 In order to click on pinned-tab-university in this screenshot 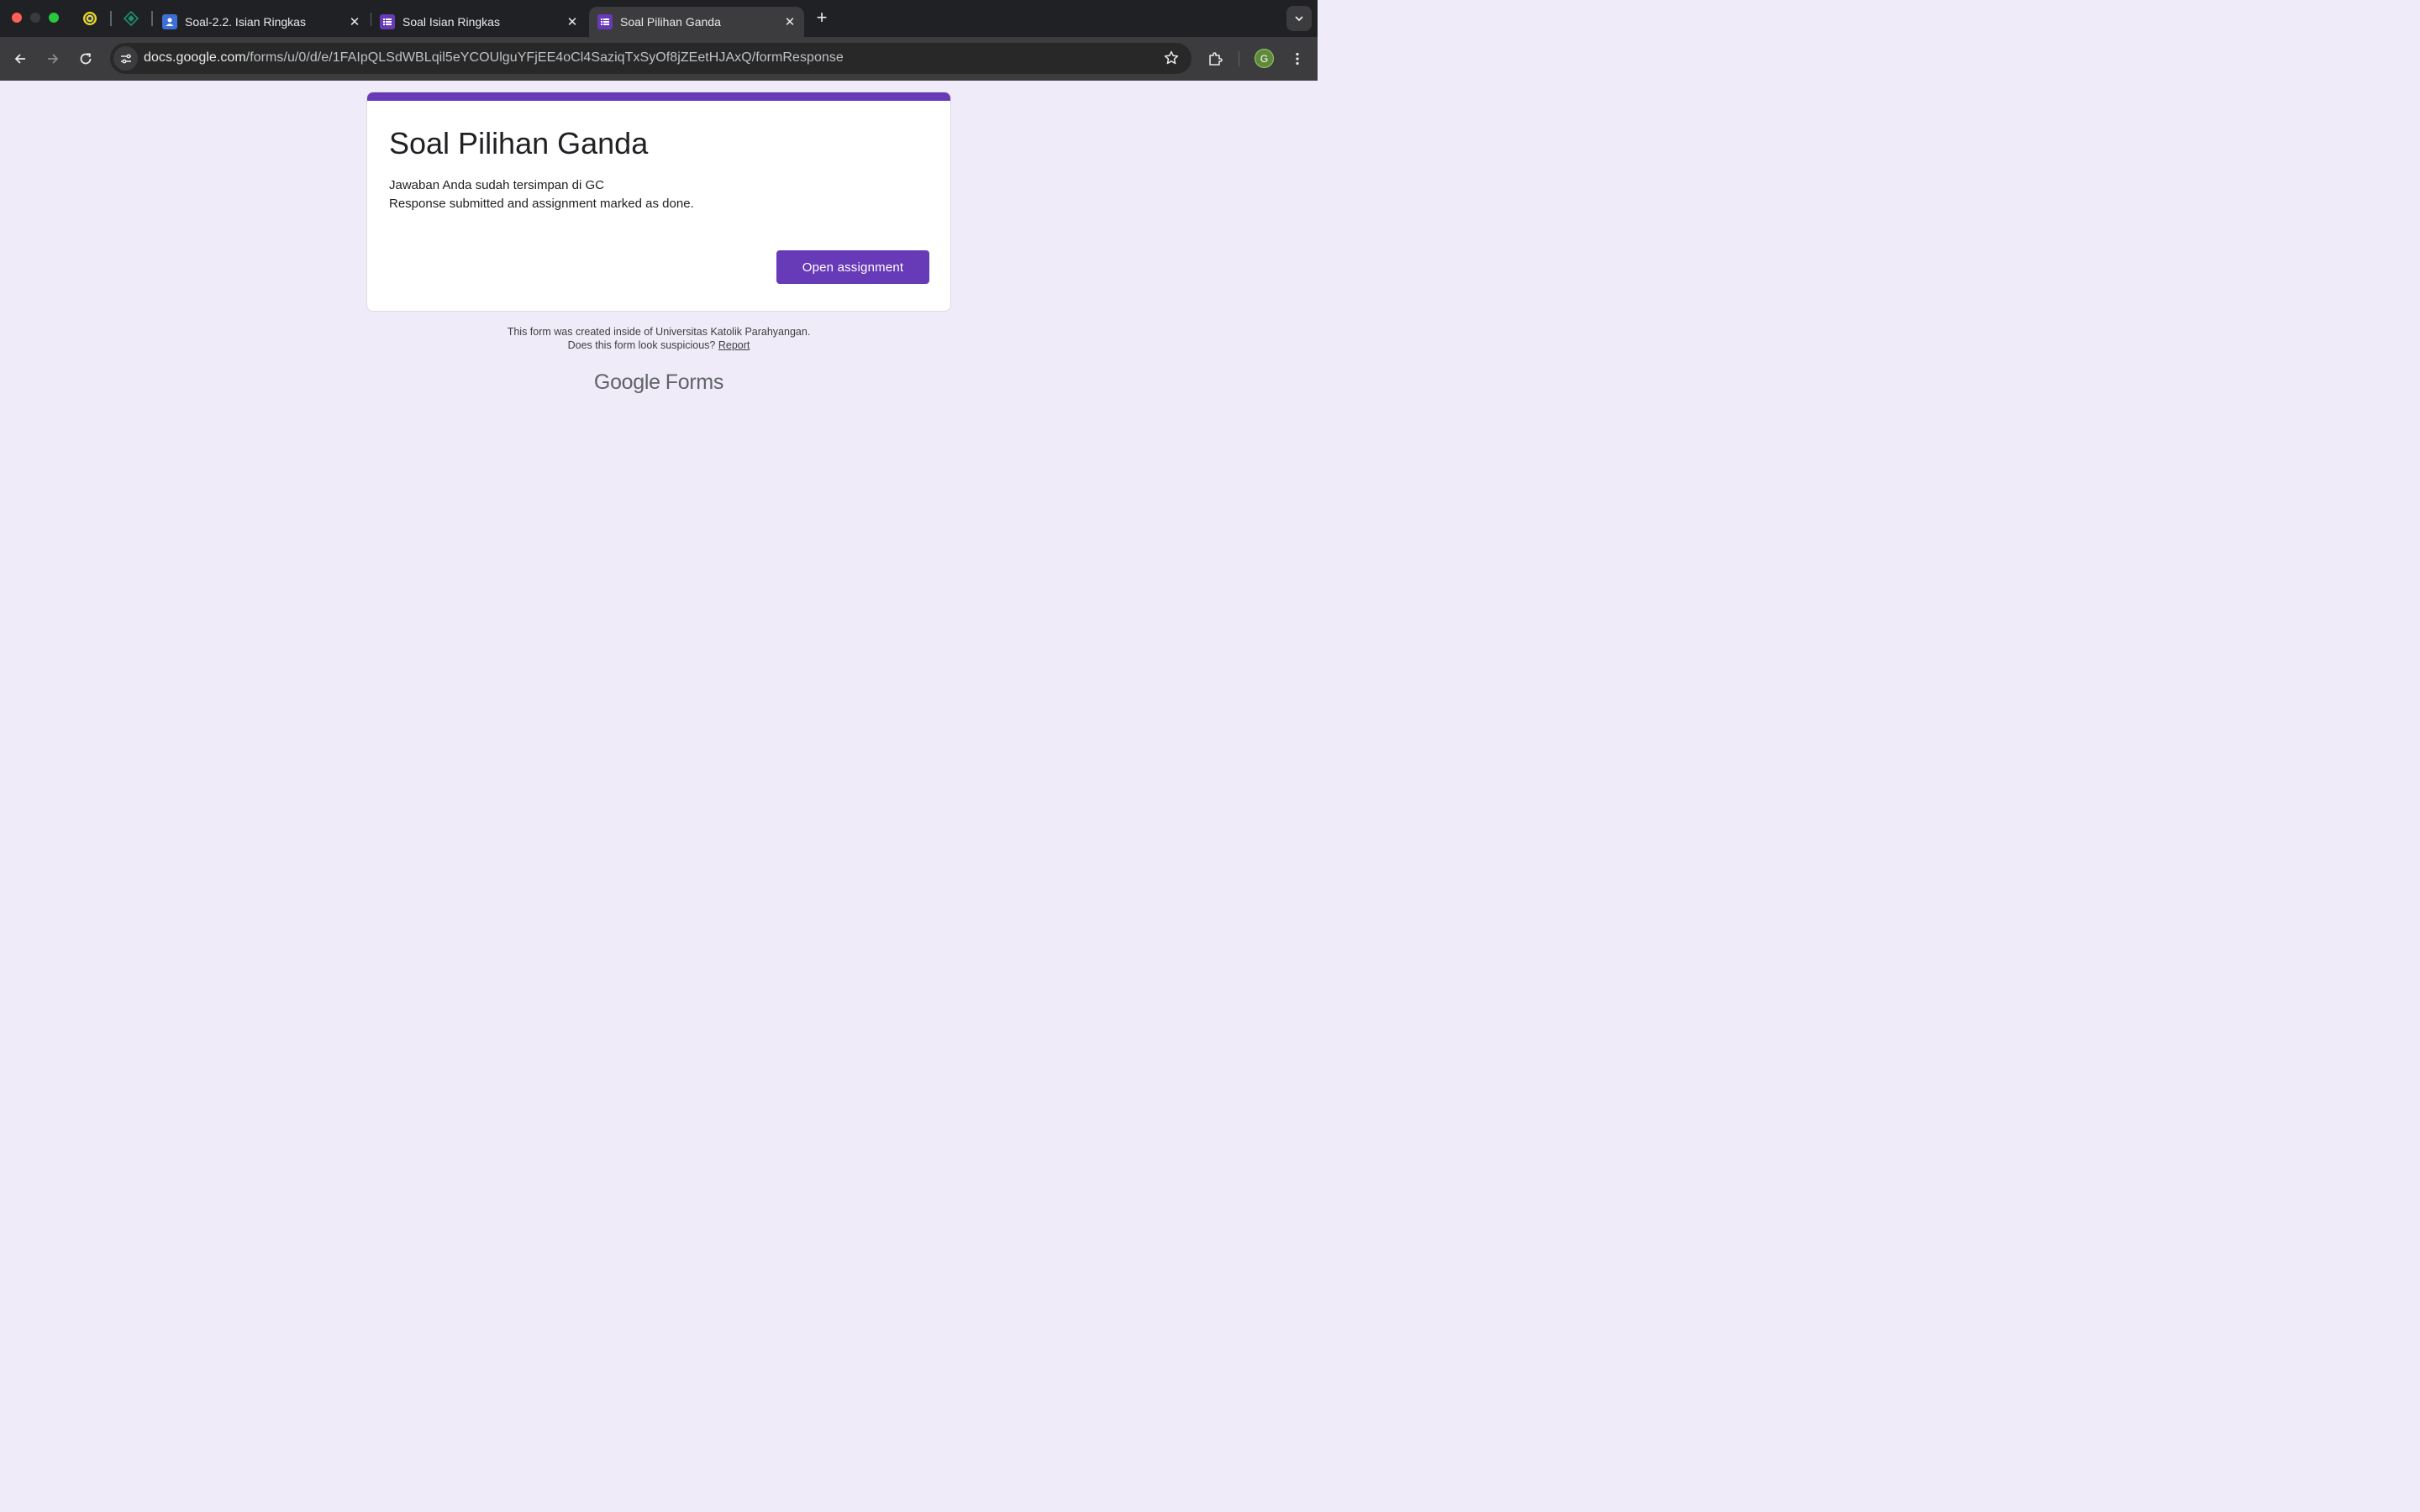, I will do `click(90, 18)`.